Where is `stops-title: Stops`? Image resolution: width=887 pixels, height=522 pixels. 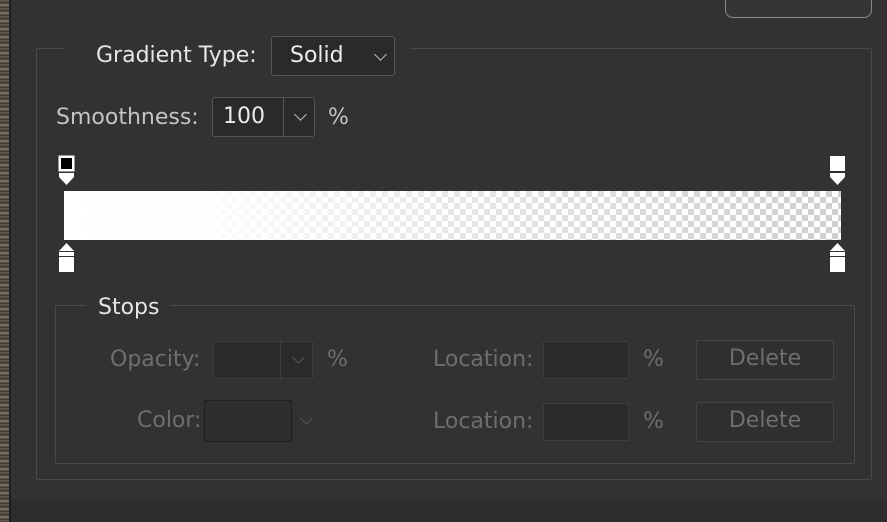 stops-title: Stops is located at coordinates (129, 307).